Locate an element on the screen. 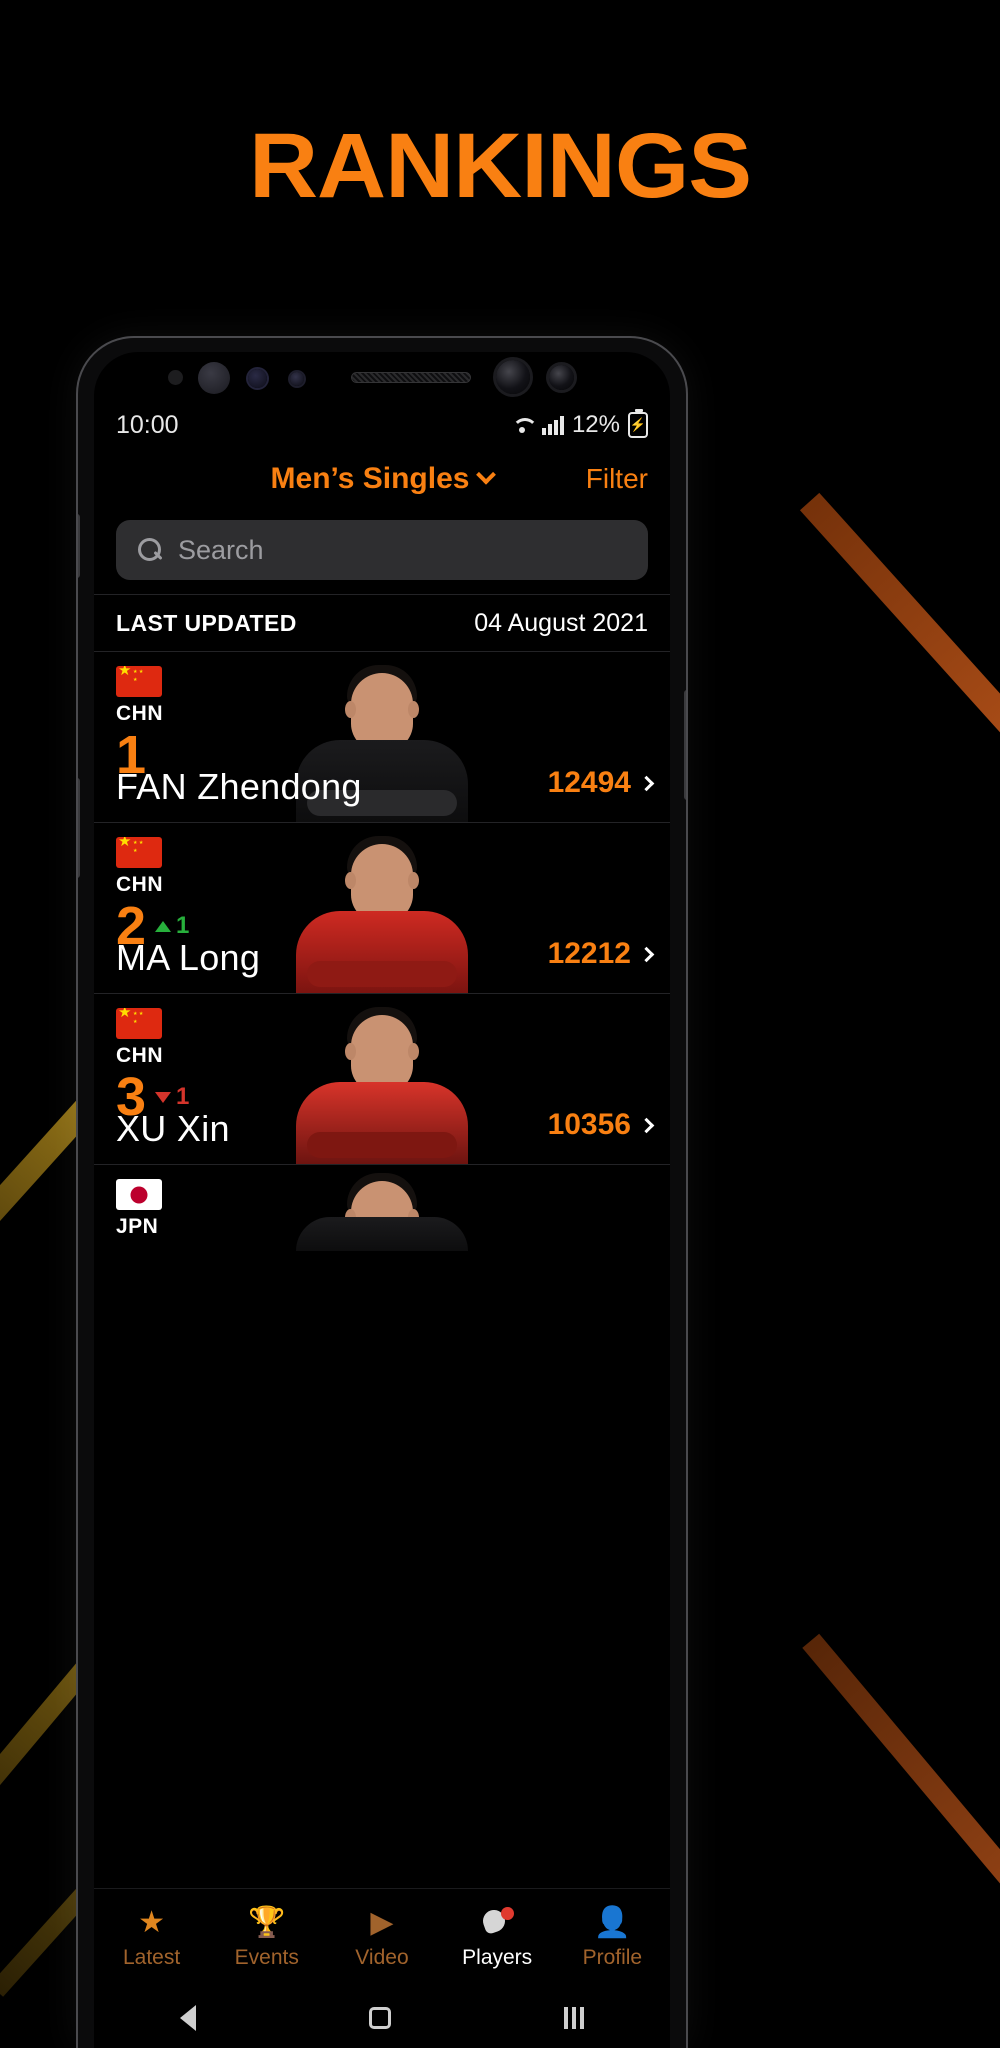  nav-label: Video is located at coordinates (382, 1957).